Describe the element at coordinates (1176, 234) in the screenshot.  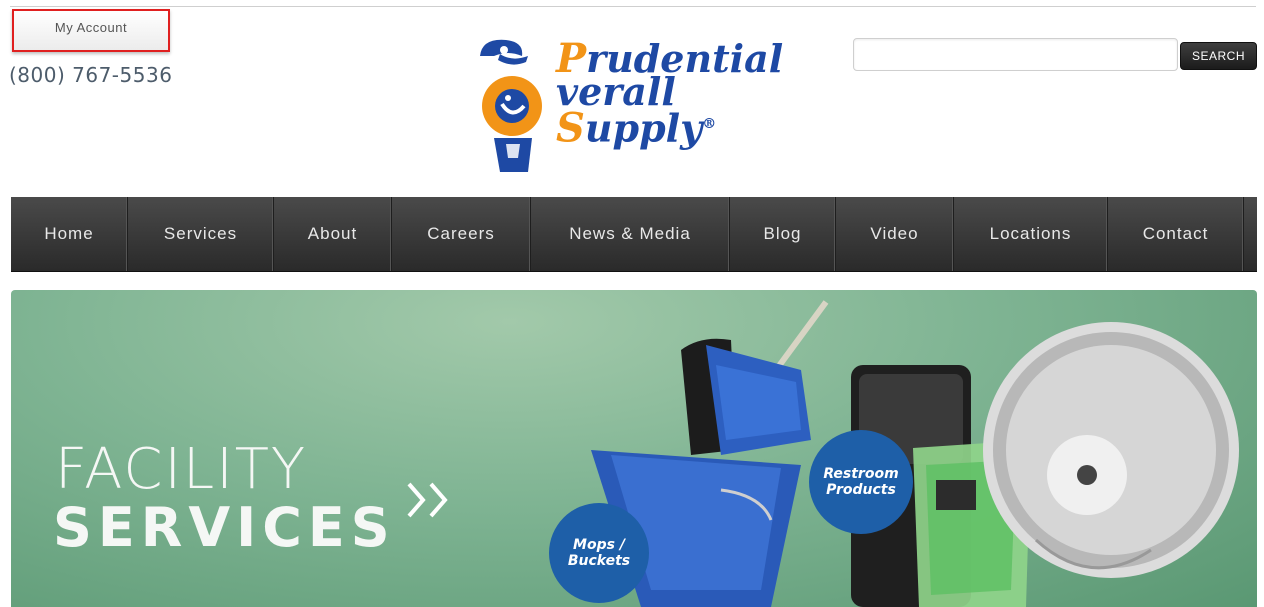
I see `nav-item-contact: Contact` at that location.